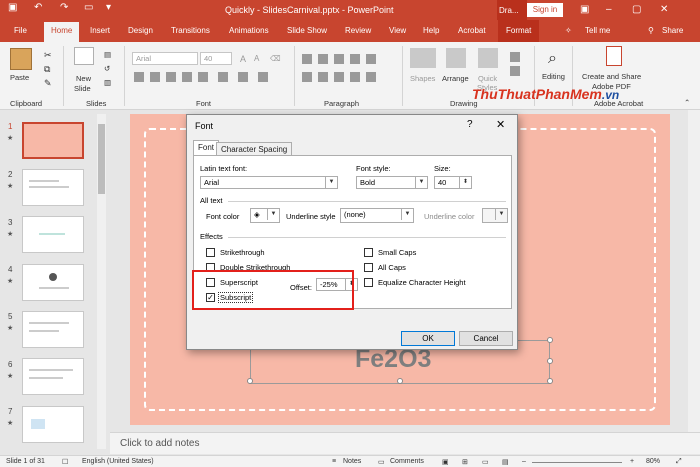 The width and height of the screenshot is (700, 467). What do you see at coordinates (118, 461) in the screenshot?
I see `language-indicator: English (United States)` at bounding box center [118, 461].